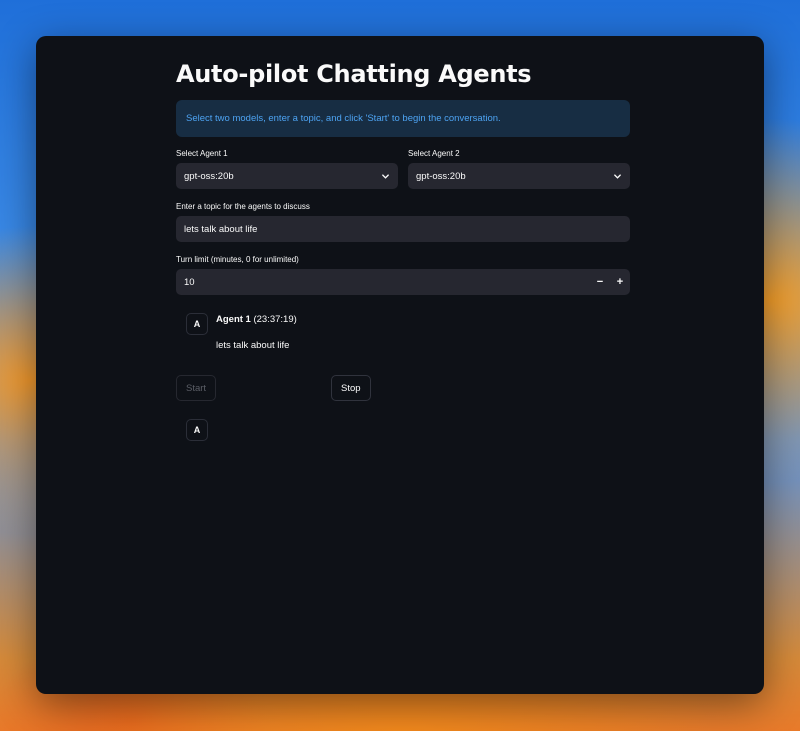 The image size is (800, 731). Describe the element at coordinates (620, 282) in the screenshot. I see `increment-button: +` at that location.